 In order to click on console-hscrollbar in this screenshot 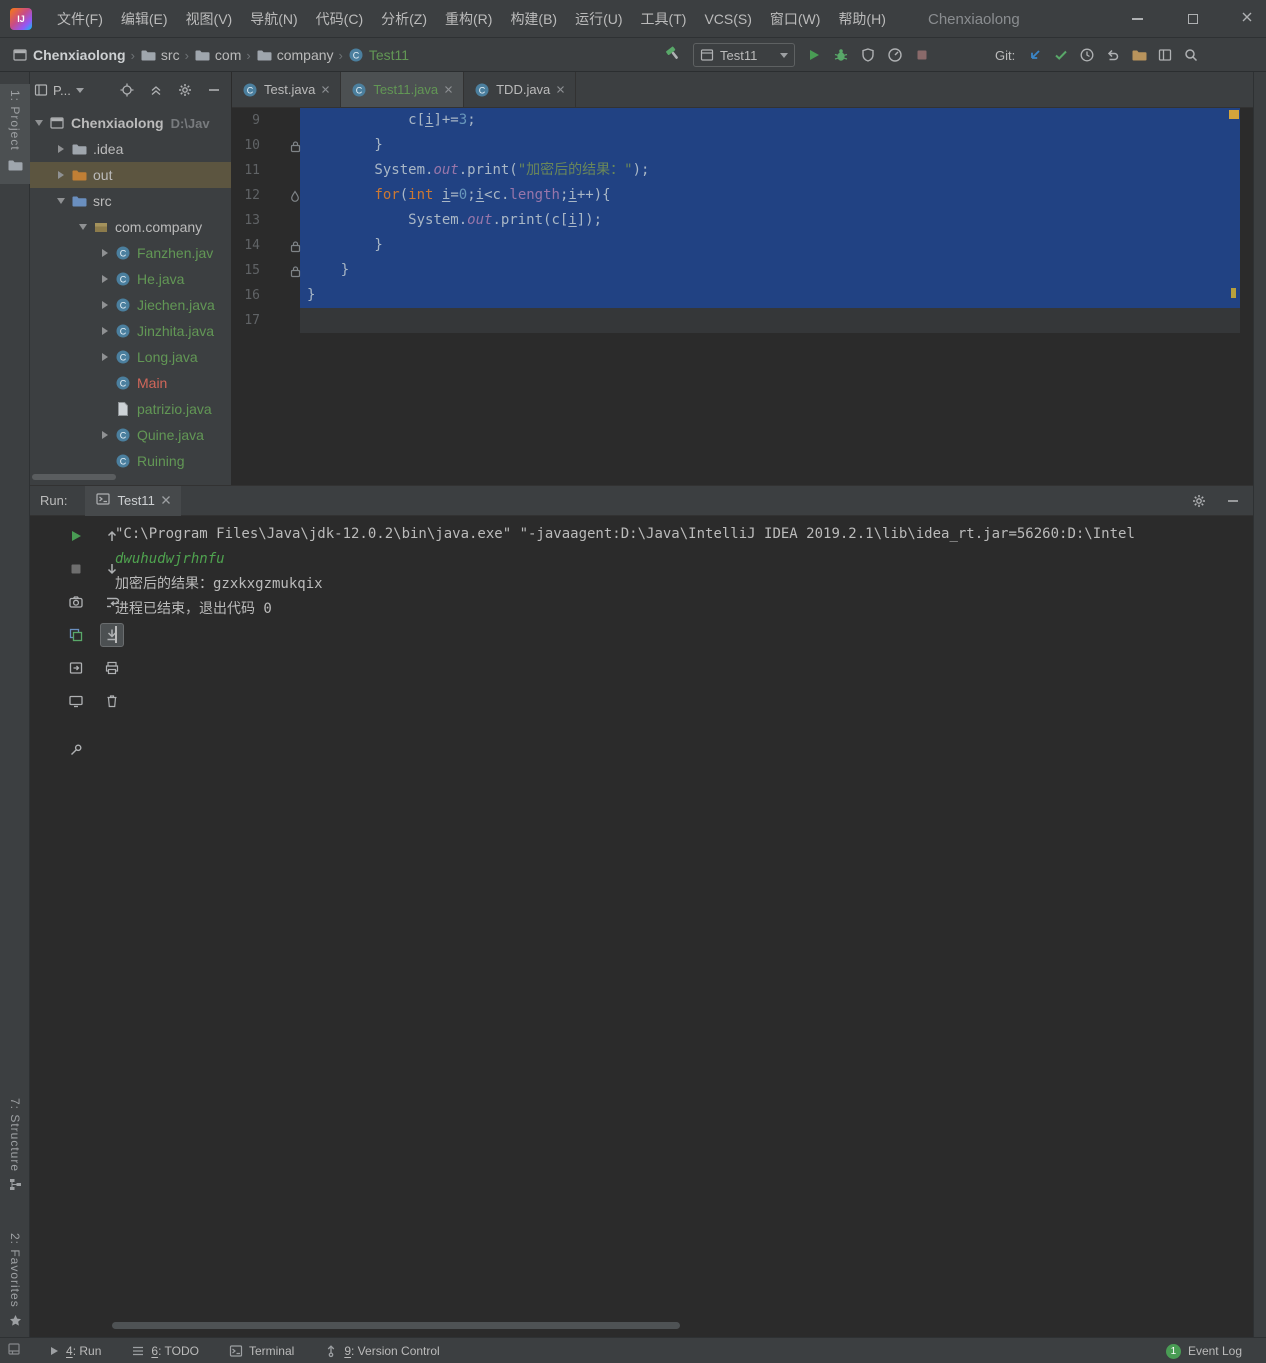, I will do `click(396, 1325)`.